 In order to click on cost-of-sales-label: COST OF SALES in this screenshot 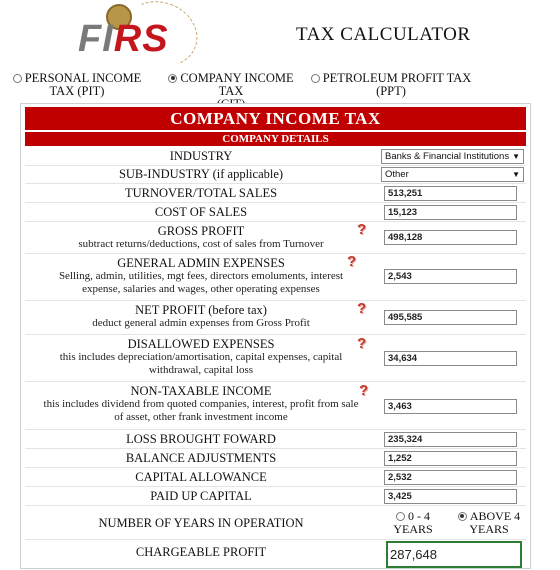, I will do `click(201, 212)`.